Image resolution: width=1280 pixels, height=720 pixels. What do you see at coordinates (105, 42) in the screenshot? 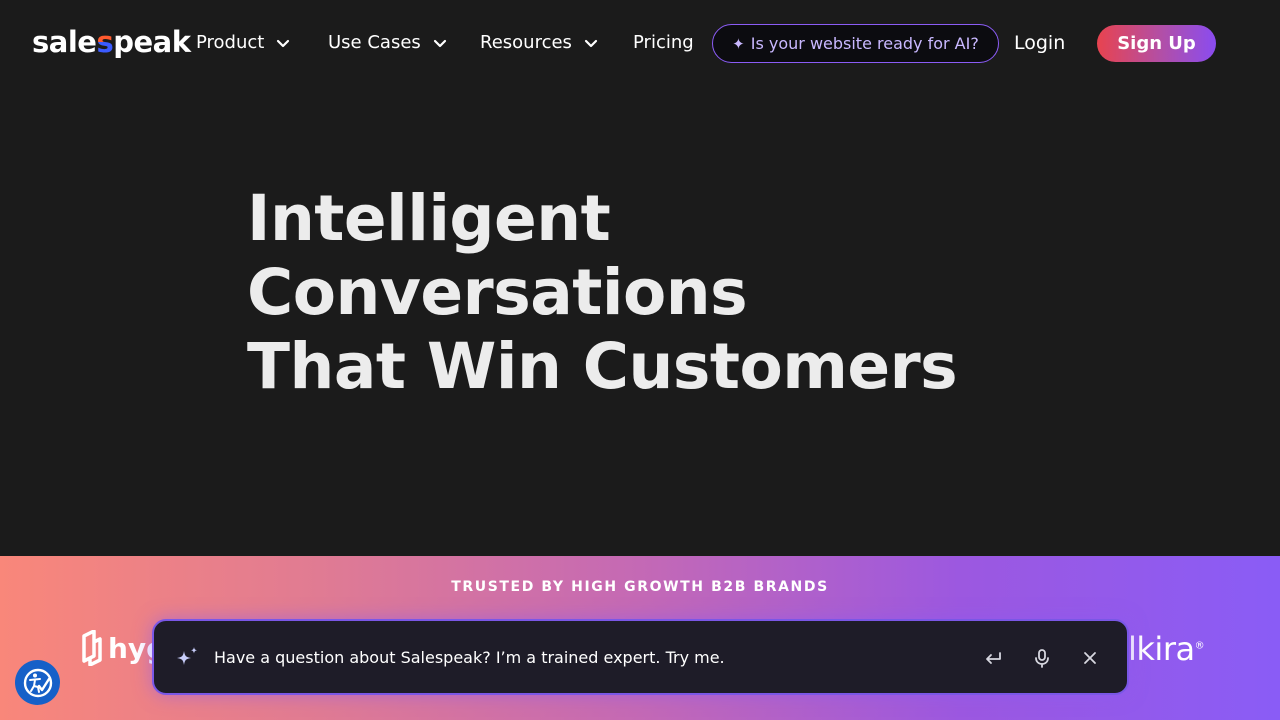
I see `logo-text-accent: s` at bounding box center [105, 42].